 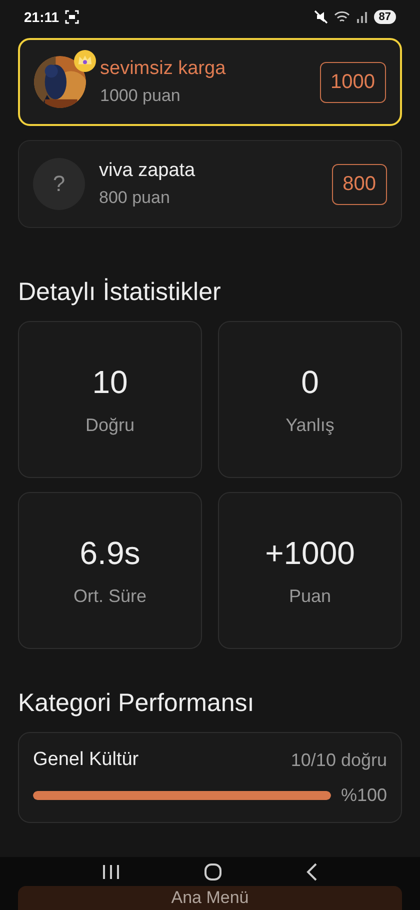 I want to click on stat-value: 10, so click(x=110, y=382).